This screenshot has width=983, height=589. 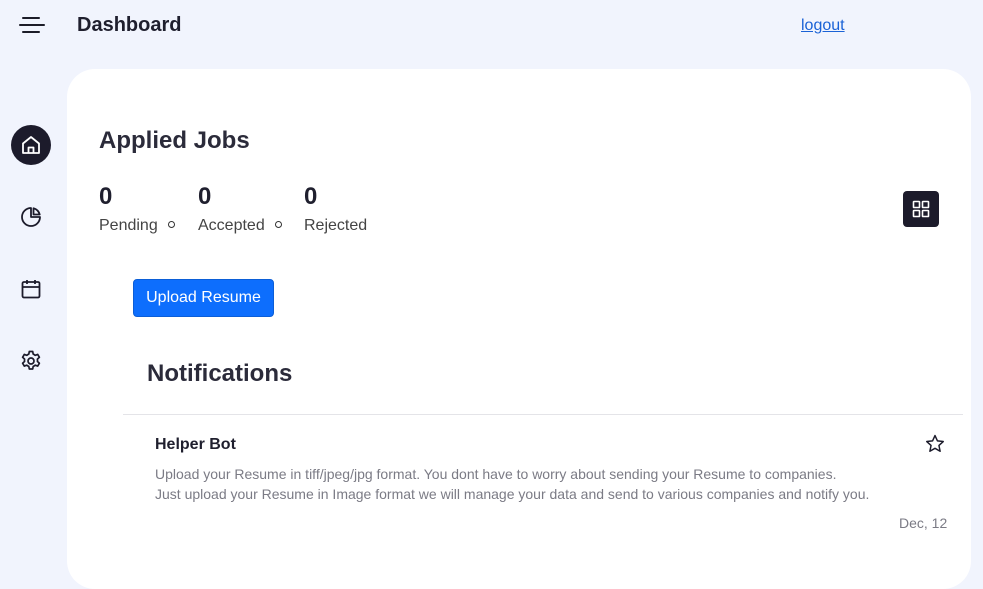 I want to click on notification-sender: Helper Bot, so click(x=195, y=444).